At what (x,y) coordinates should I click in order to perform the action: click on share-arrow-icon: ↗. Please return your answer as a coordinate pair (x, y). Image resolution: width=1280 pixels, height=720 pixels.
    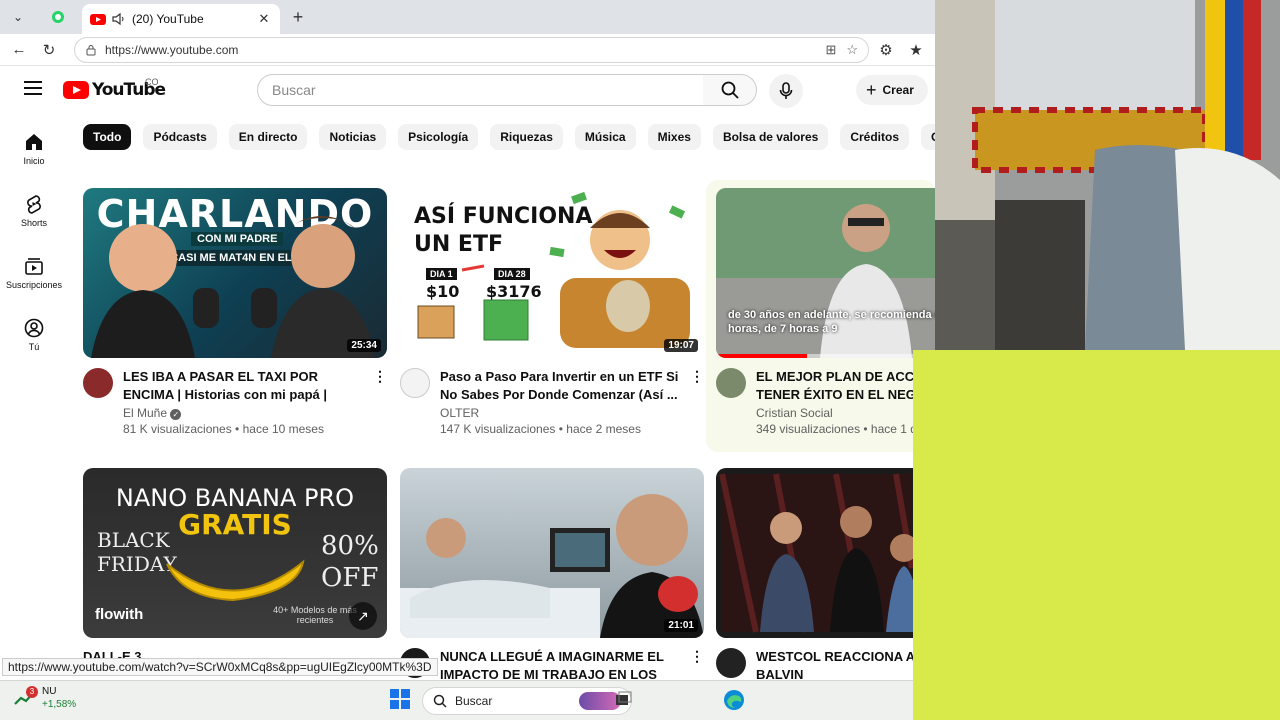
    Looking at the image, I should click on (363, 616).